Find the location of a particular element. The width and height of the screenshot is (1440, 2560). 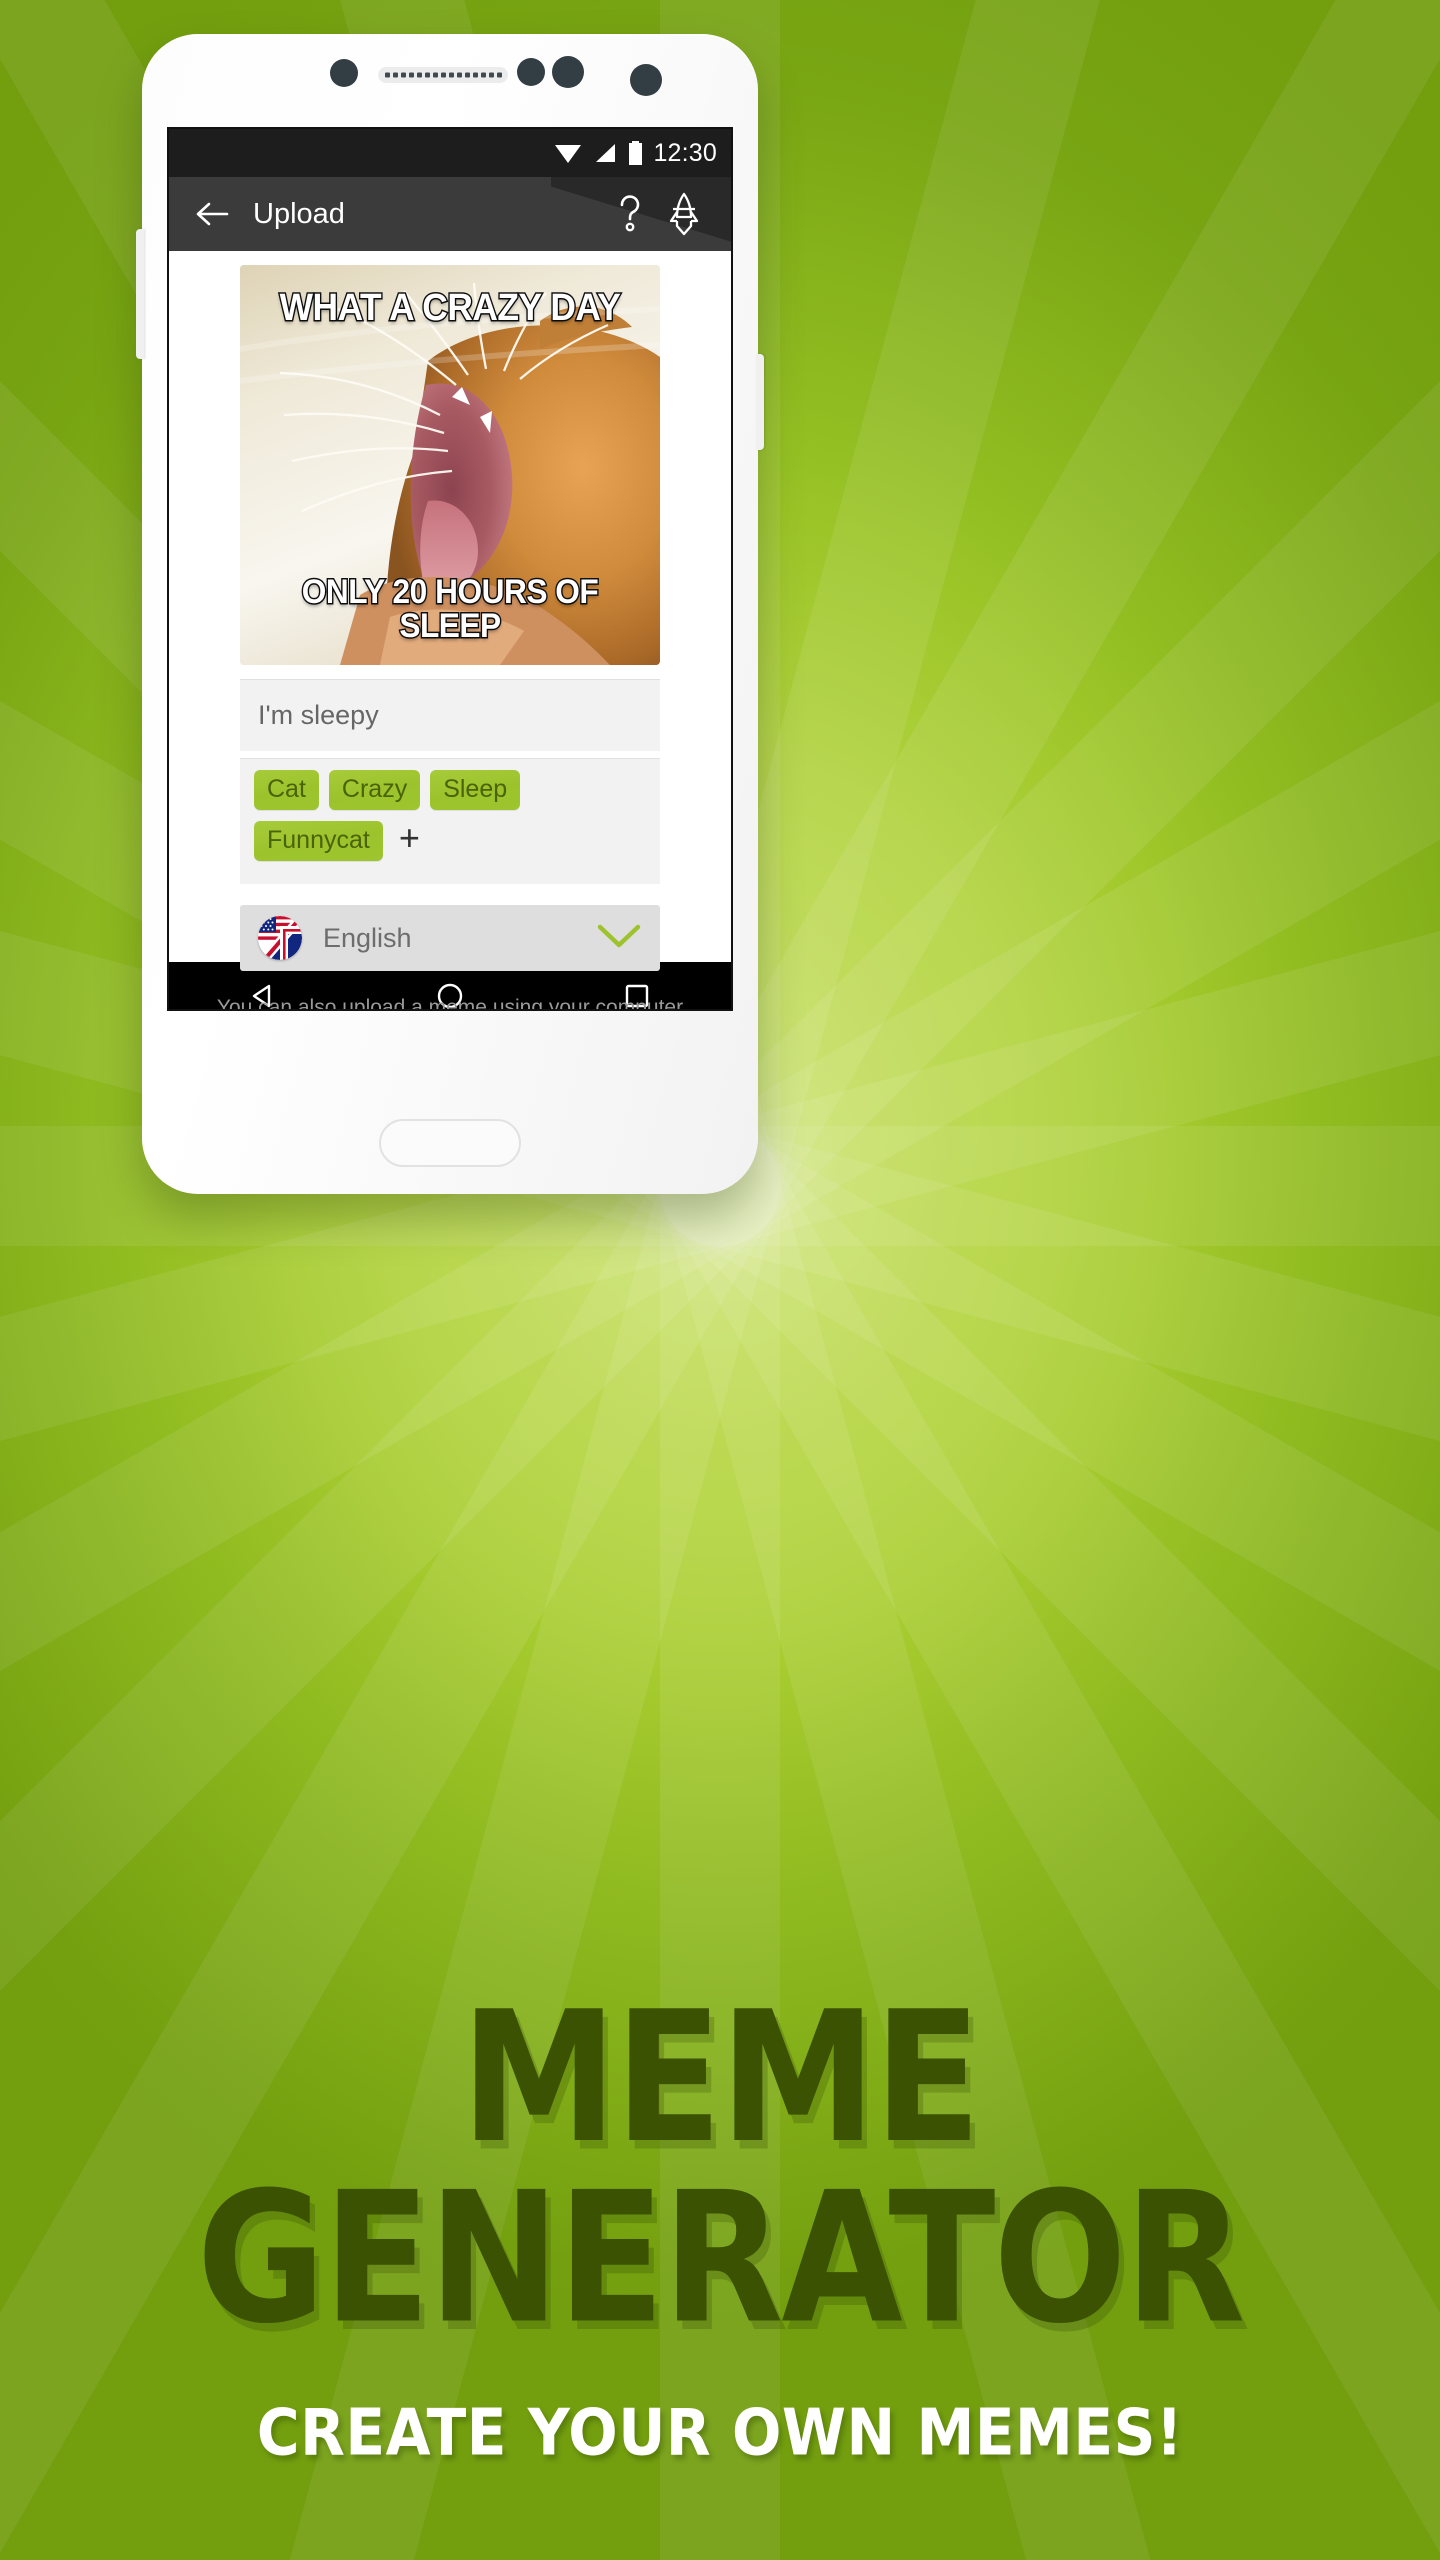

help-icon is located at coordinates (630, 214).